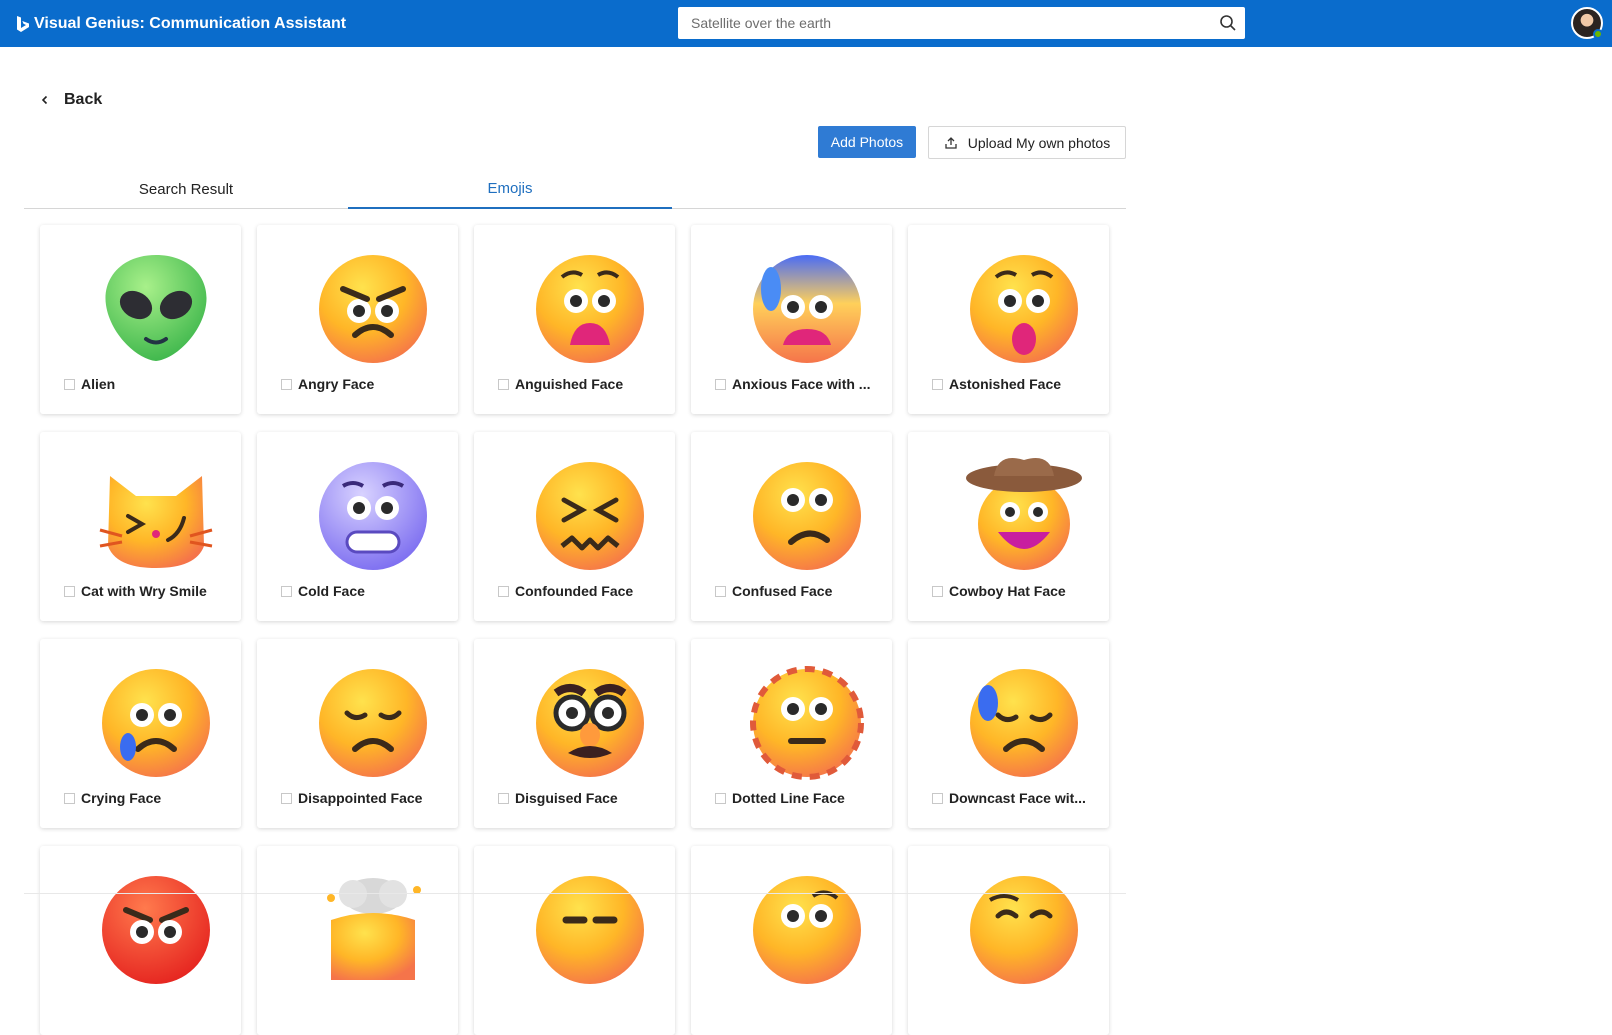 This screenshot has height=1035, width=1612. I want to click on tab-emojis: Emojis, so click(510, 189).